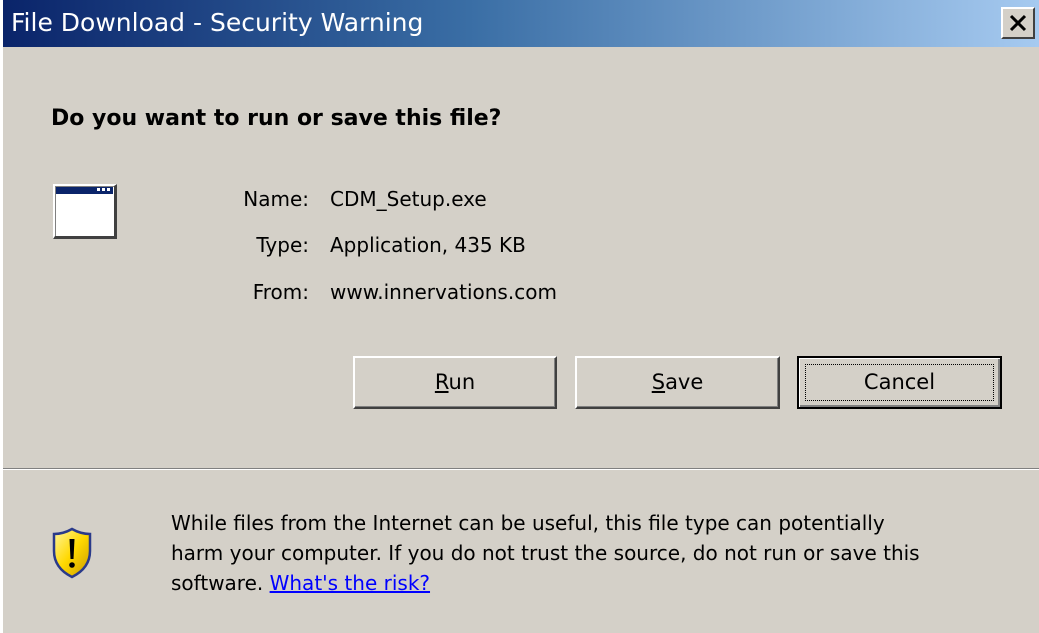 Image resolution: width=1039 pixels, height=633 pixels. Describe the element at coordinates (217, 22) in the screenshot. I see `window-title: File Download - Security Warning` at that location.